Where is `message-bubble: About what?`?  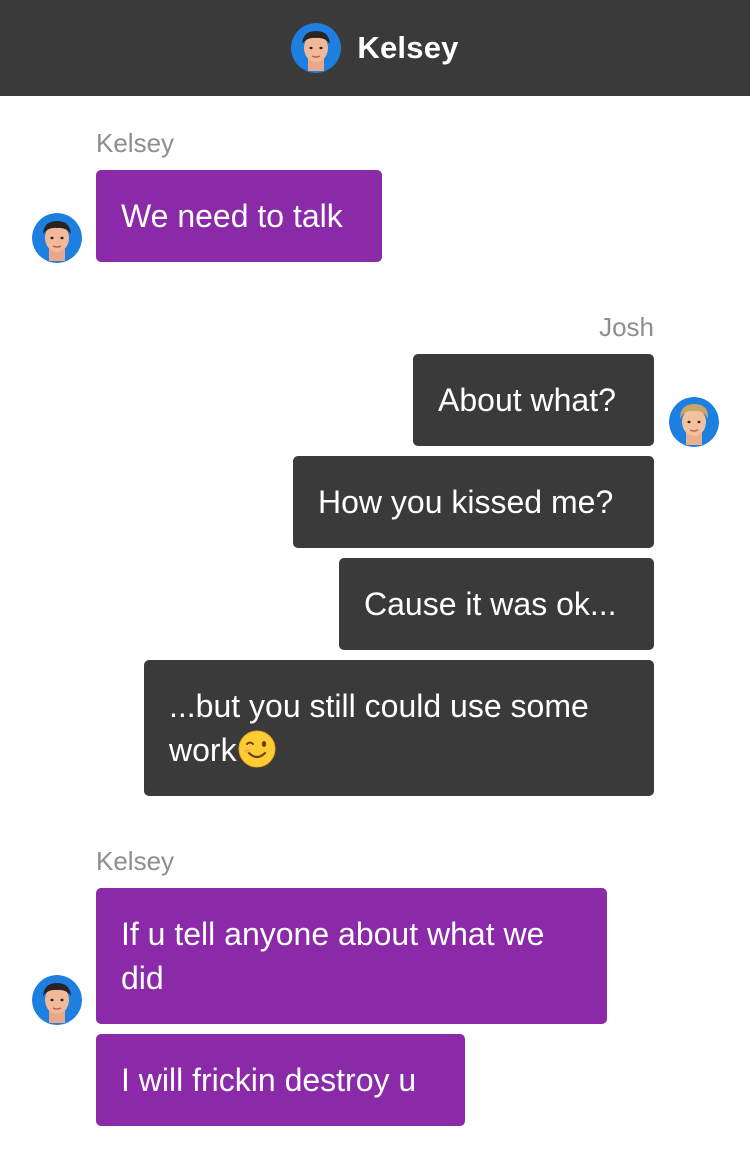 message-bubble: About what? is located at coordinates (533, 400).